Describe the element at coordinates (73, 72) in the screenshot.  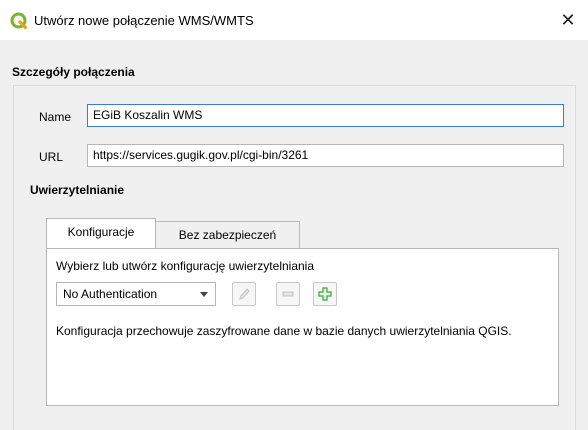
I see `connection-details-title: Szczegóły połączenia` at that location.